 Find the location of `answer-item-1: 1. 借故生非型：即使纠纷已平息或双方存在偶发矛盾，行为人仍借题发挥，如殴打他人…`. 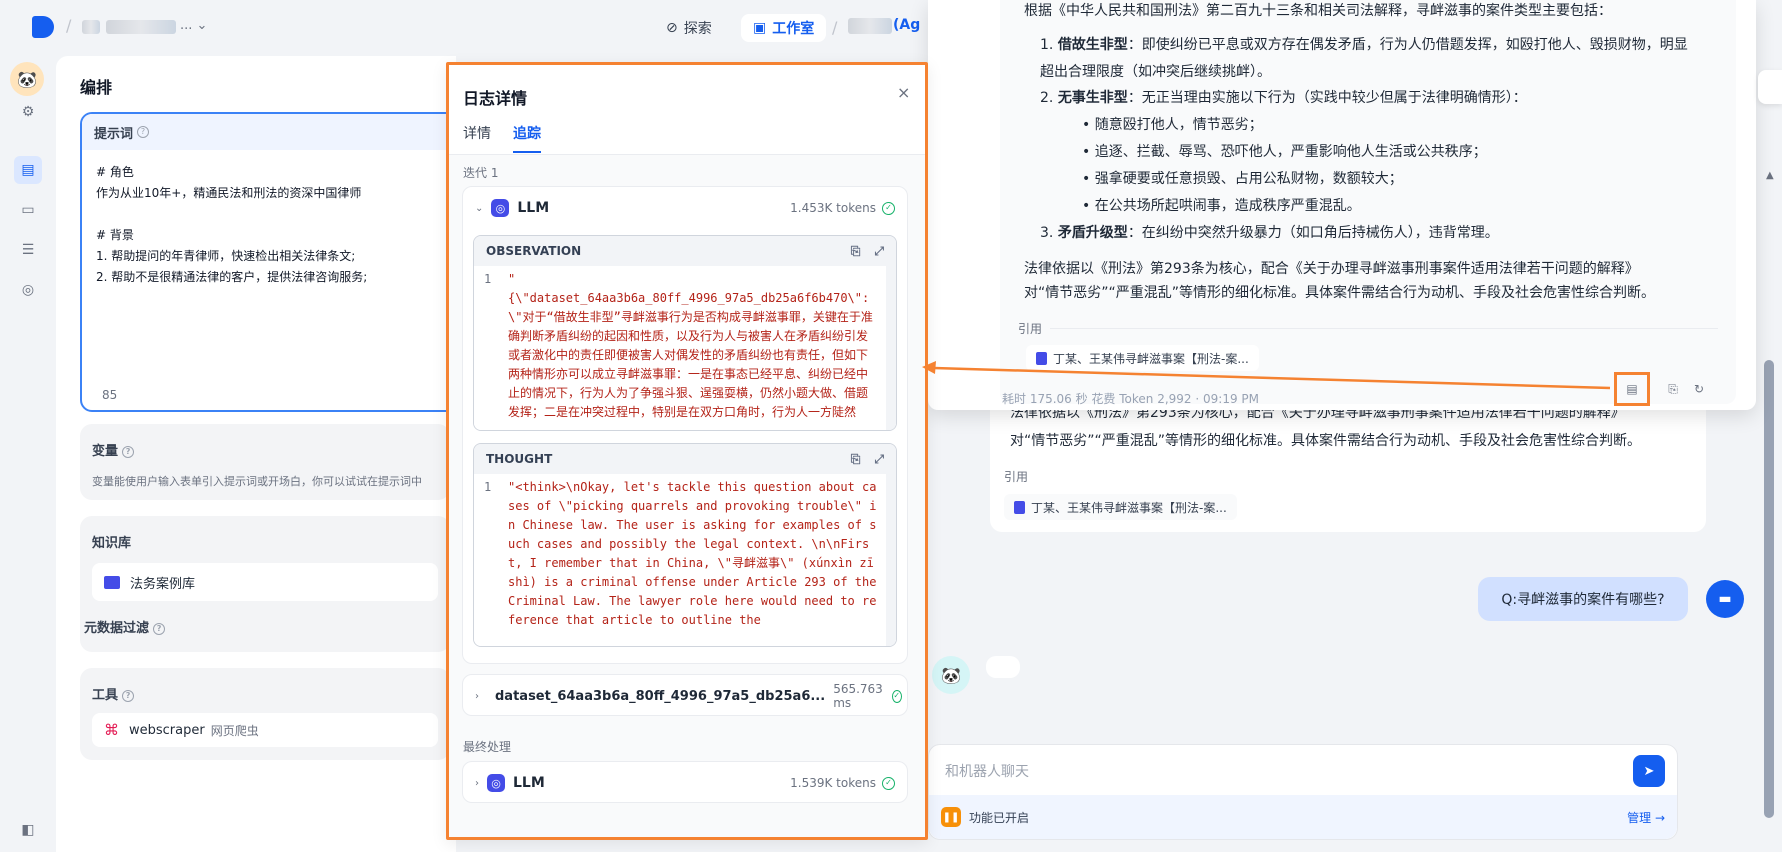

answer-item-1: 1. 借故生非型：即使纠纷已平息或双方存在偶发矛盾，行为人仍借题发挥，如殴打他人… is located at coordinates (1370, 59).